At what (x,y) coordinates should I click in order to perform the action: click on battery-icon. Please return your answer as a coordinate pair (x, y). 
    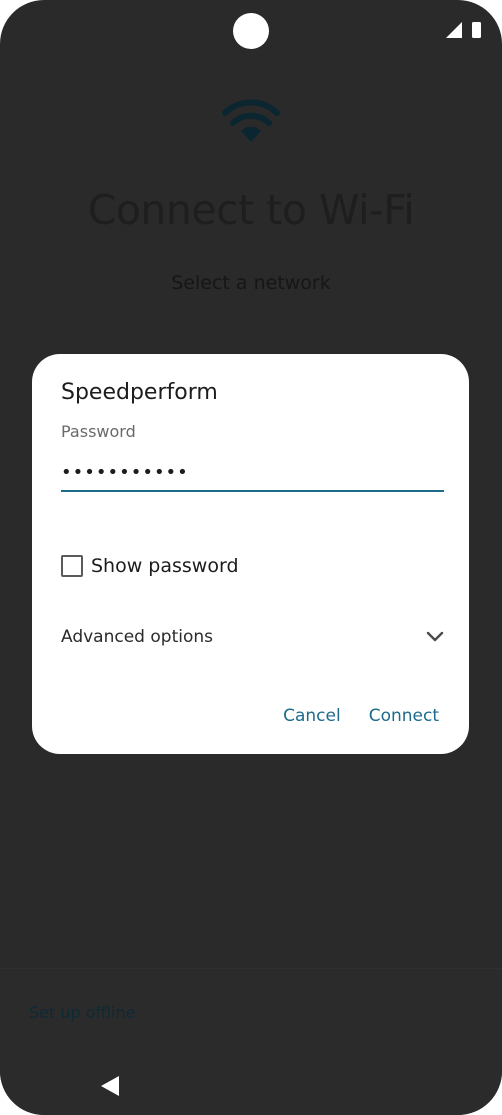
    Looking at the image, I should click on (476, 30).